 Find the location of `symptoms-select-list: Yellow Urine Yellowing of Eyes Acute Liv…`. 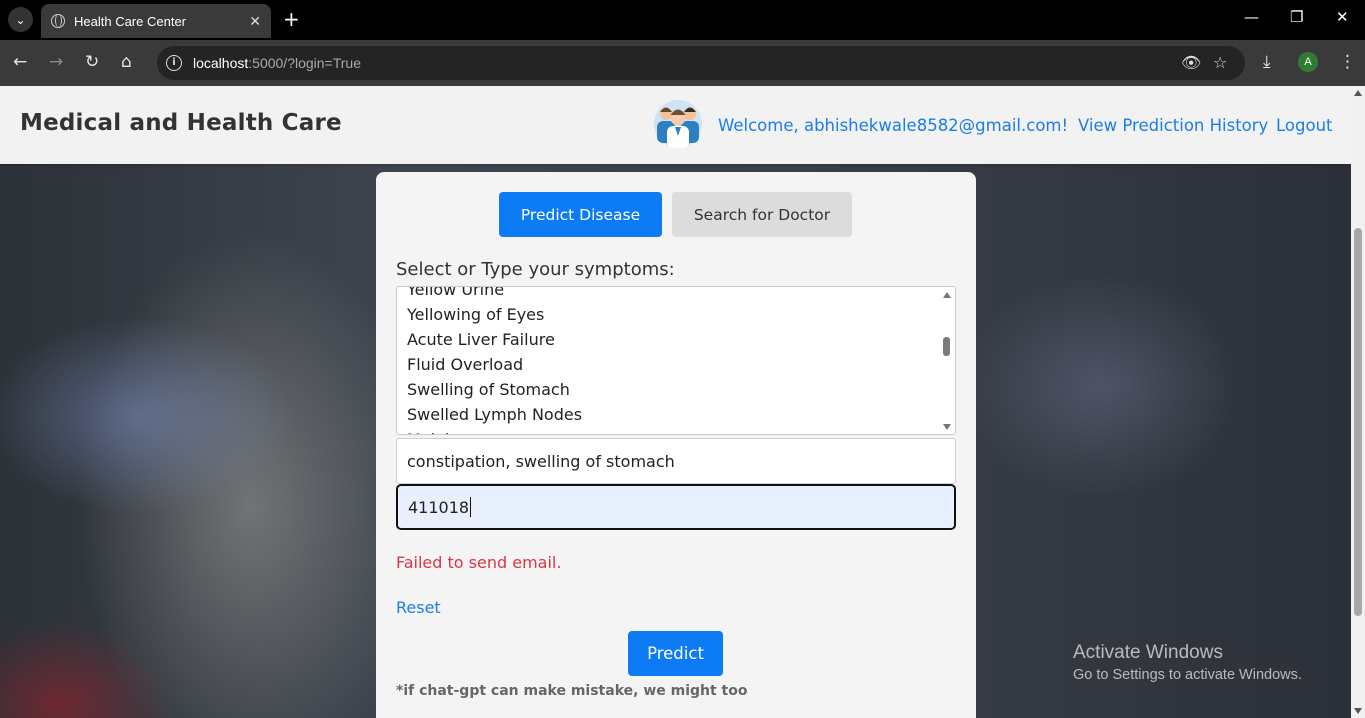

symptoms-select-list: Yellow Urine Yellowing of Eyes Acute Liv… is located at coordinates (676, 360).